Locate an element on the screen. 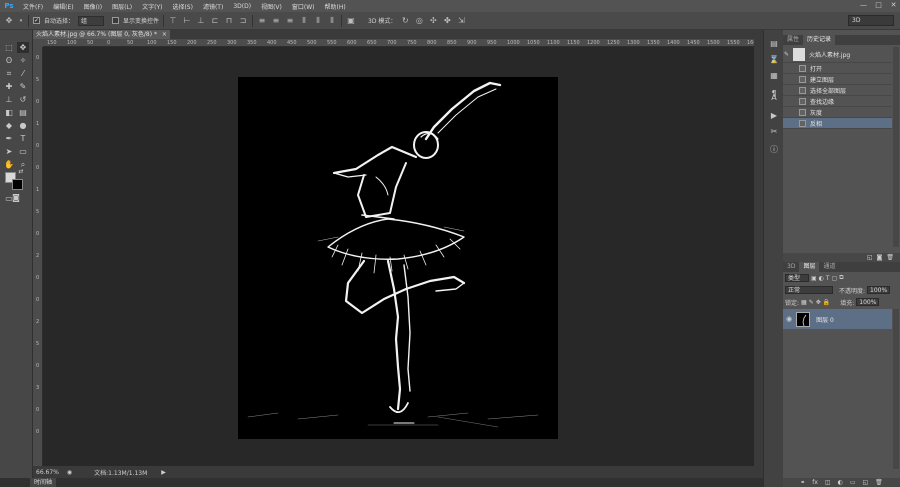 Image resolution: width=900 pixels, height=487 pixels. 3d-scale-icon: ⇲ is located at coordinates (461, 21).